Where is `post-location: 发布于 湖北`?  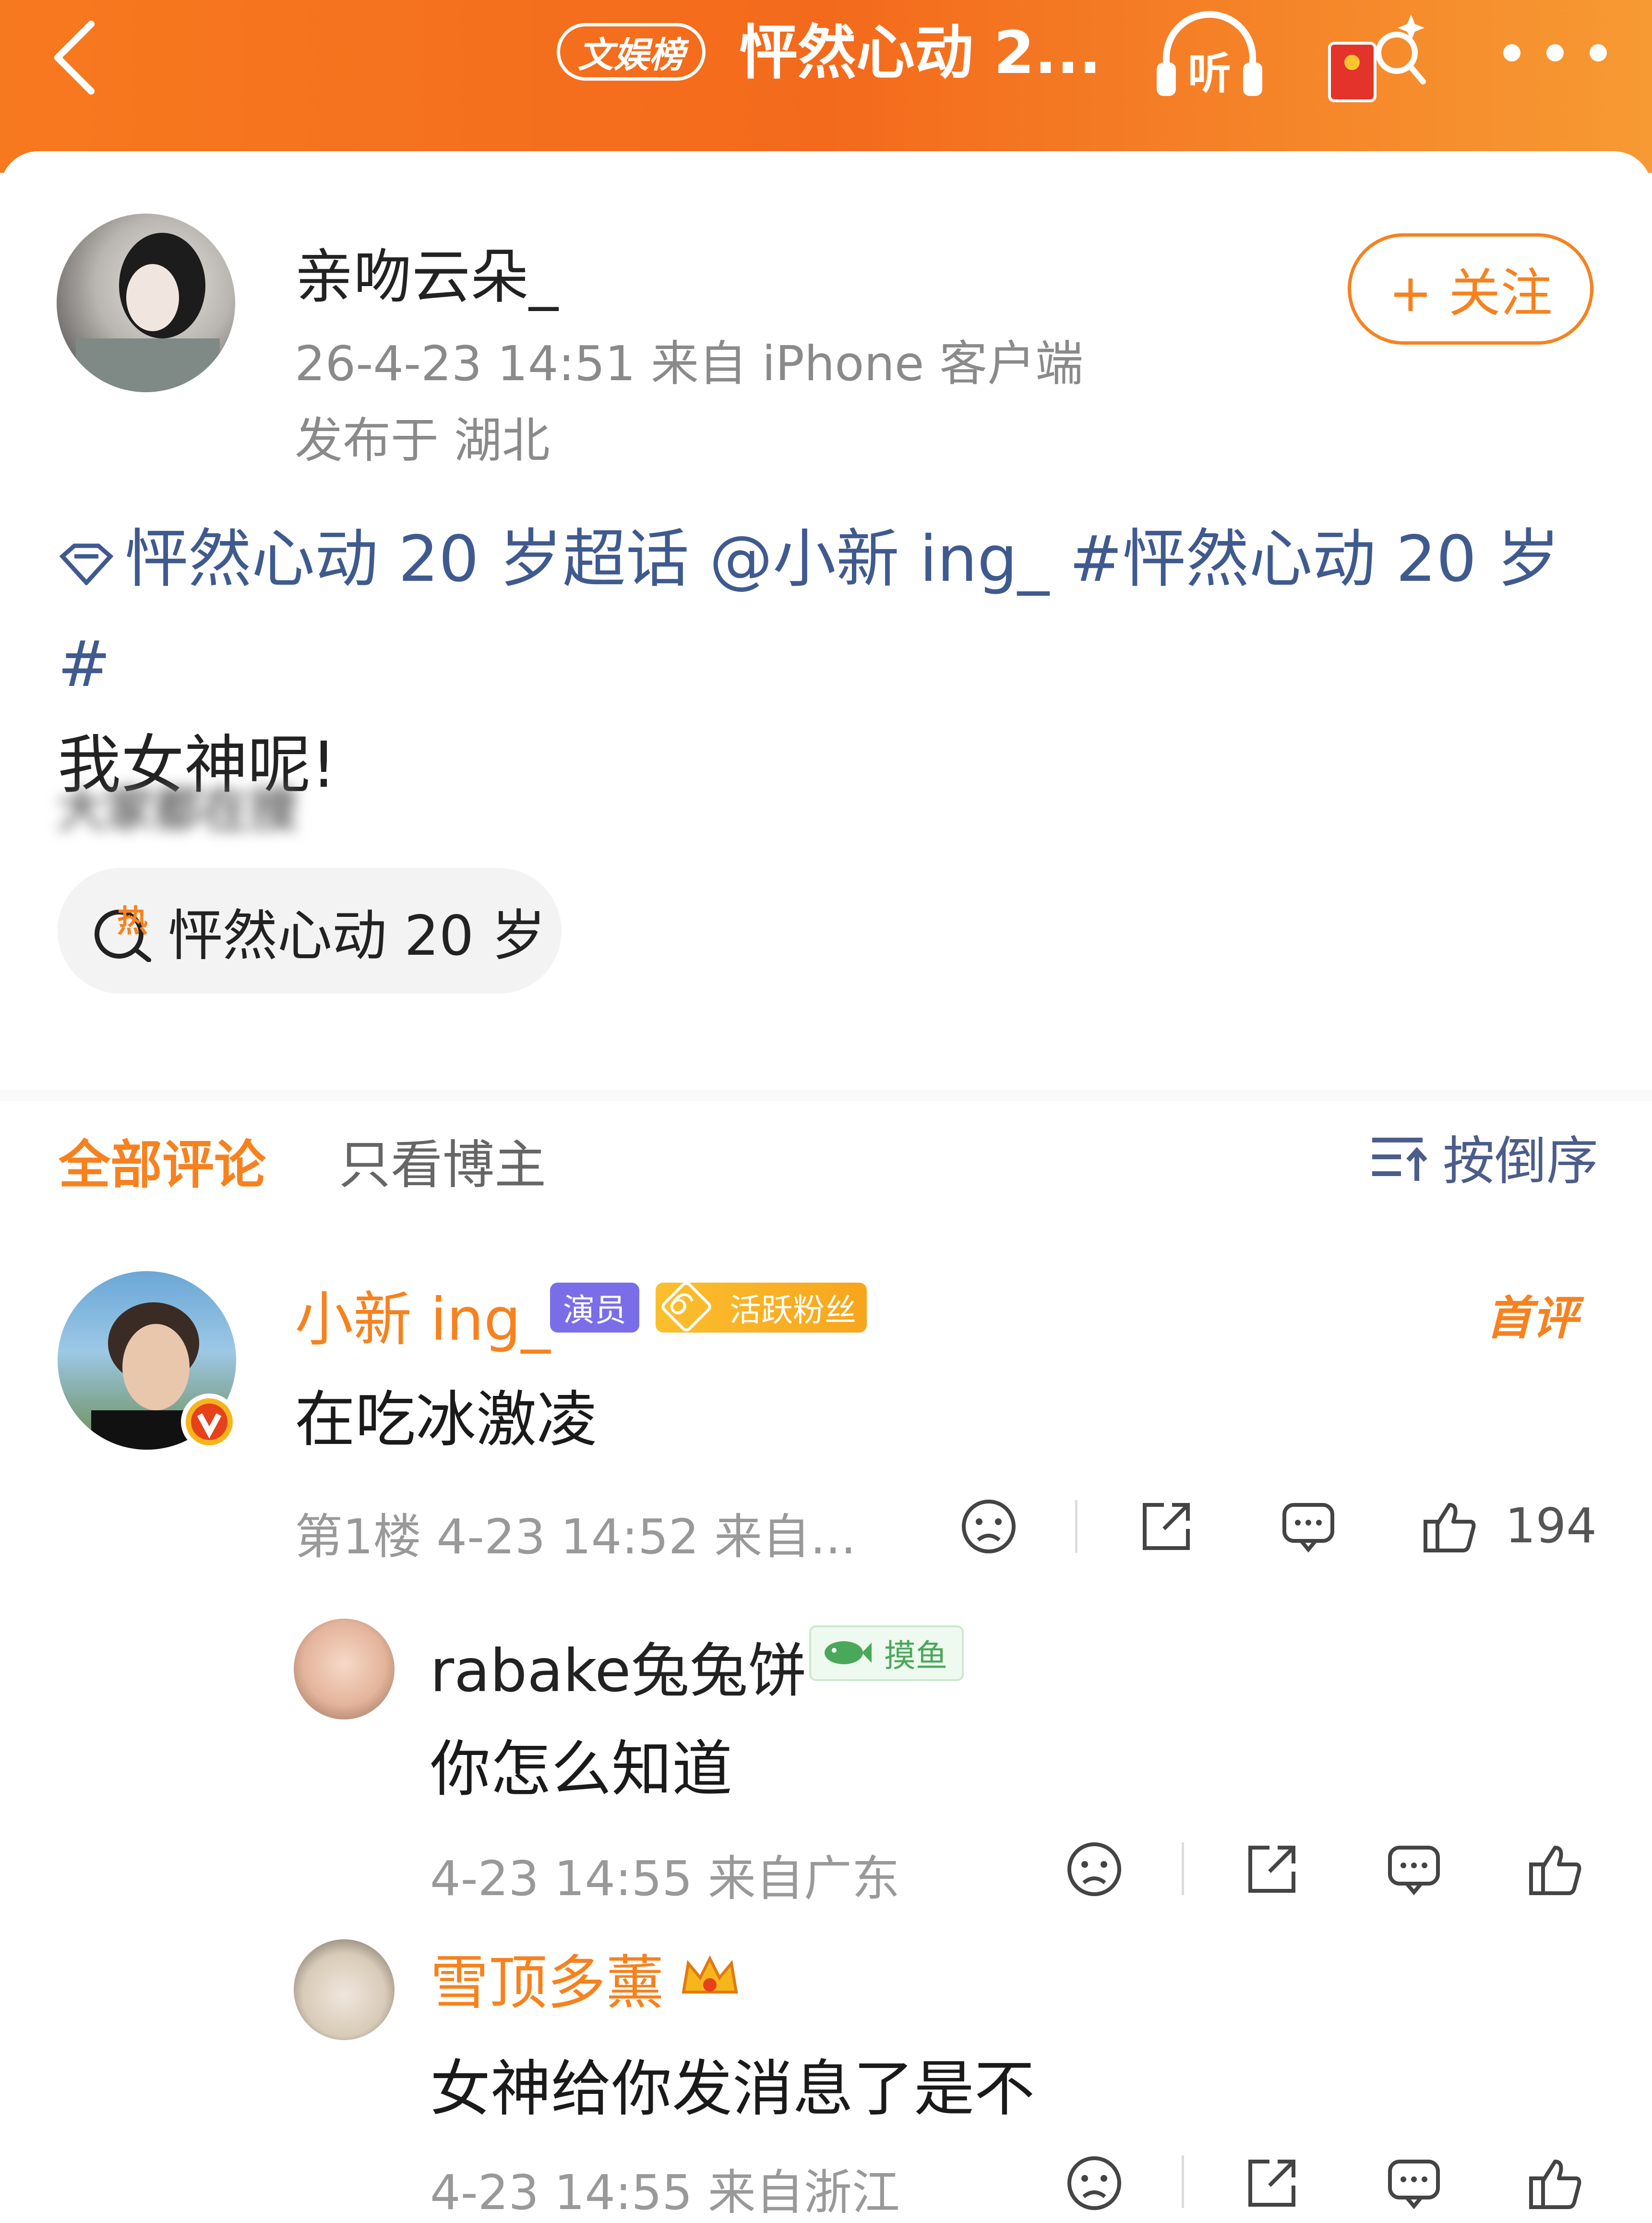
post-location: 发布于 湖北 is located at coordinates (422, 440).